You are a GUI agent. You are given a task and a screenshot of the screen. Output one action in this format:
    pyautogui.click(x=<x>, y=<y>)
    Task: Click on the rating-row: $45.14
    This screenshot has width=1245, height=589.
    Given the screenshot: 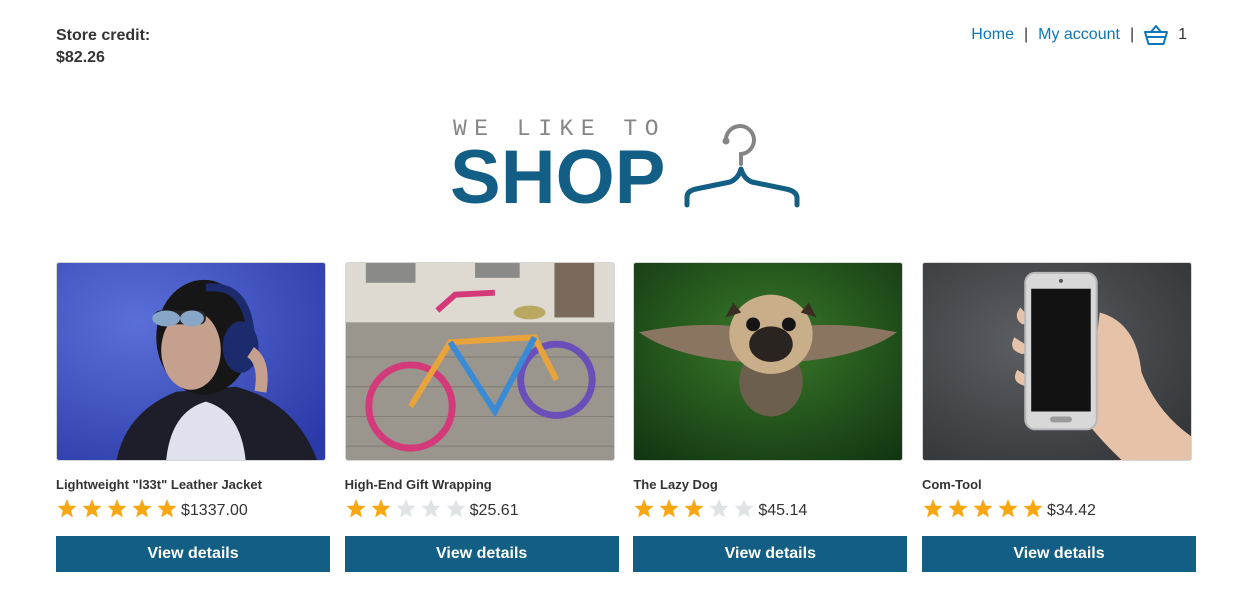 What is the action you would take?
    pyautogui.click(x=770, y=509)
    